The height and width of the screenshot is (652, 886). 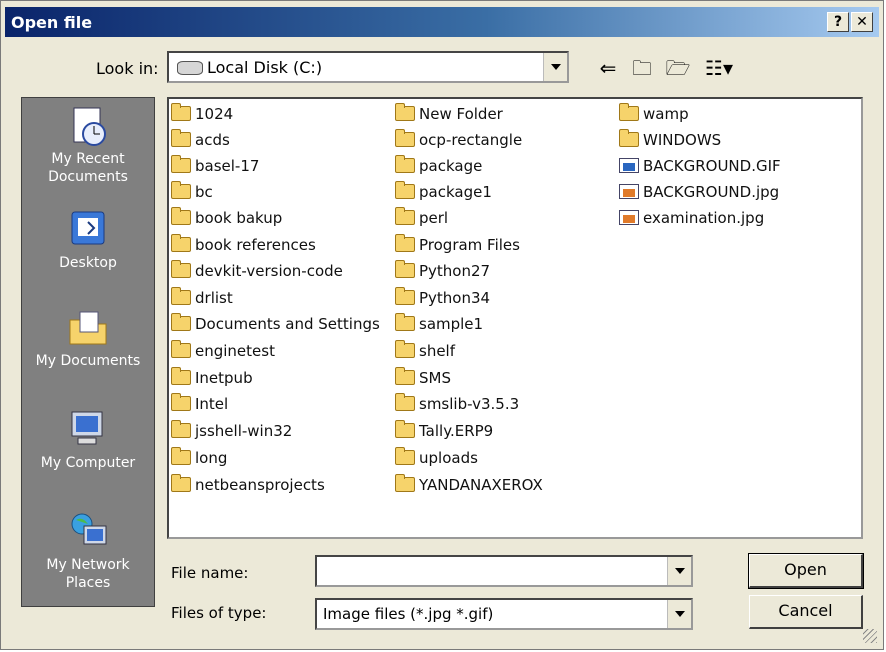 What do you see at coordinates (504, 571) in the screenshot?
I see `file-name-field` at bounding box center [504, 571].